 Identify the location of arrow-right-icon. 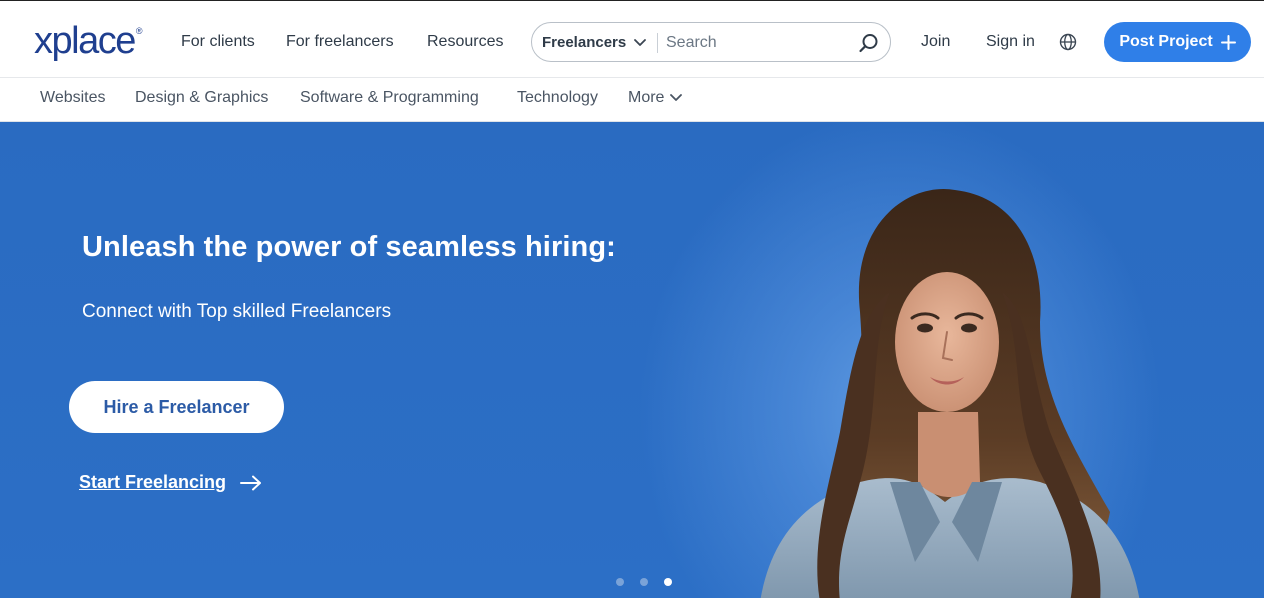
(251, 482).